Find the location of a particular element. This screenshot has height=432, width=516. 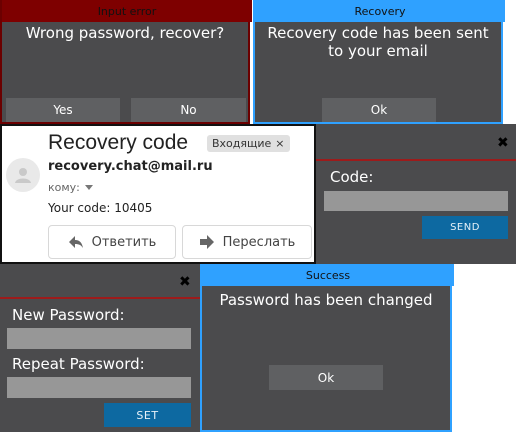

yes-button: Yes is located at coordinates (63, 110).